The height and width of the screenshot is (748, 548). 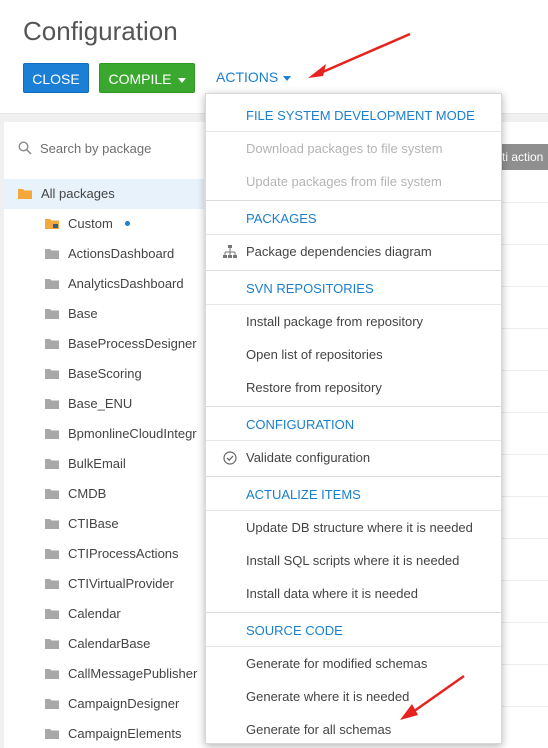 I want to click on menu-item: Install data where it is needed, so click(x=353, y=593).